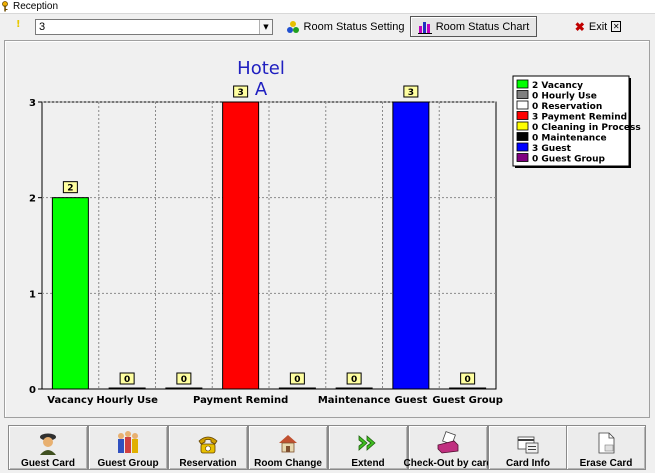  Describe the element at coordinates (265, 27) in the screenshot. I see `chevron-down-icon: ▼` at that location.